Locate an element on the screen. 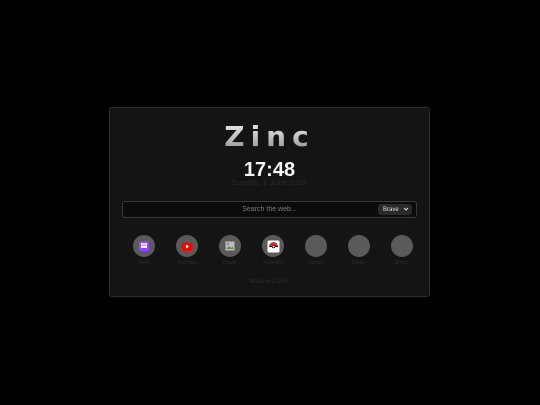 The height and width of the screenshot is (405, 540). shortcut-label: PokeAPI is located at coordinates (273, 263).